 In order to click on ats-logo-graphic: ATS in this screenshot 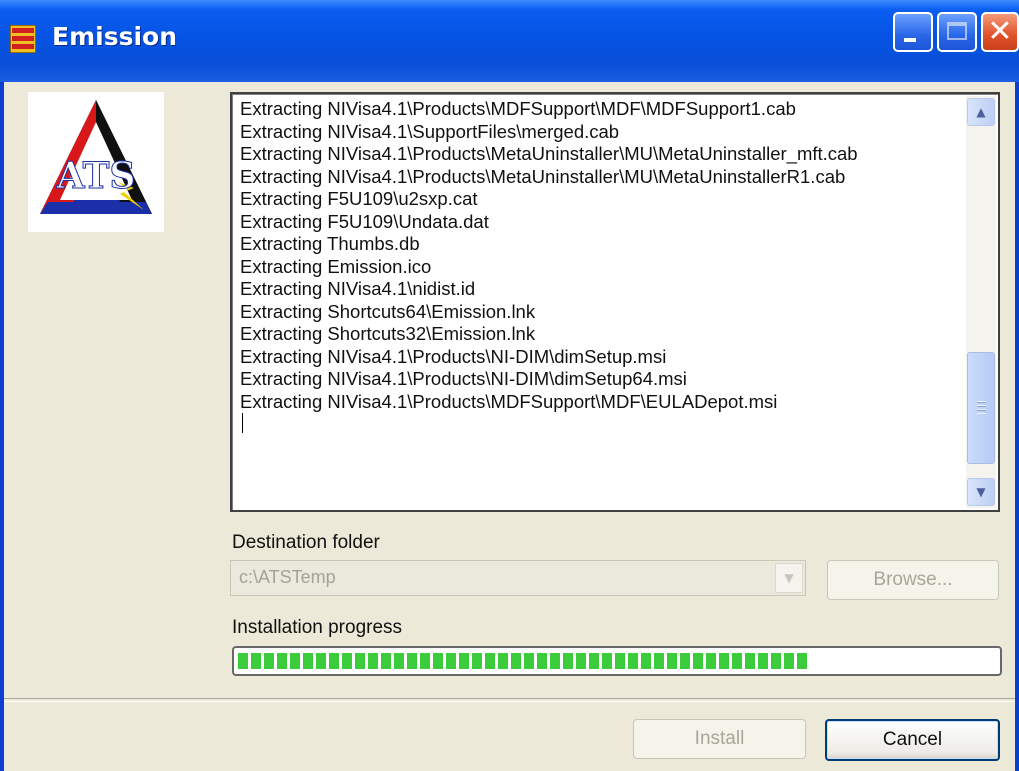, I will do `click(96, 157)`.